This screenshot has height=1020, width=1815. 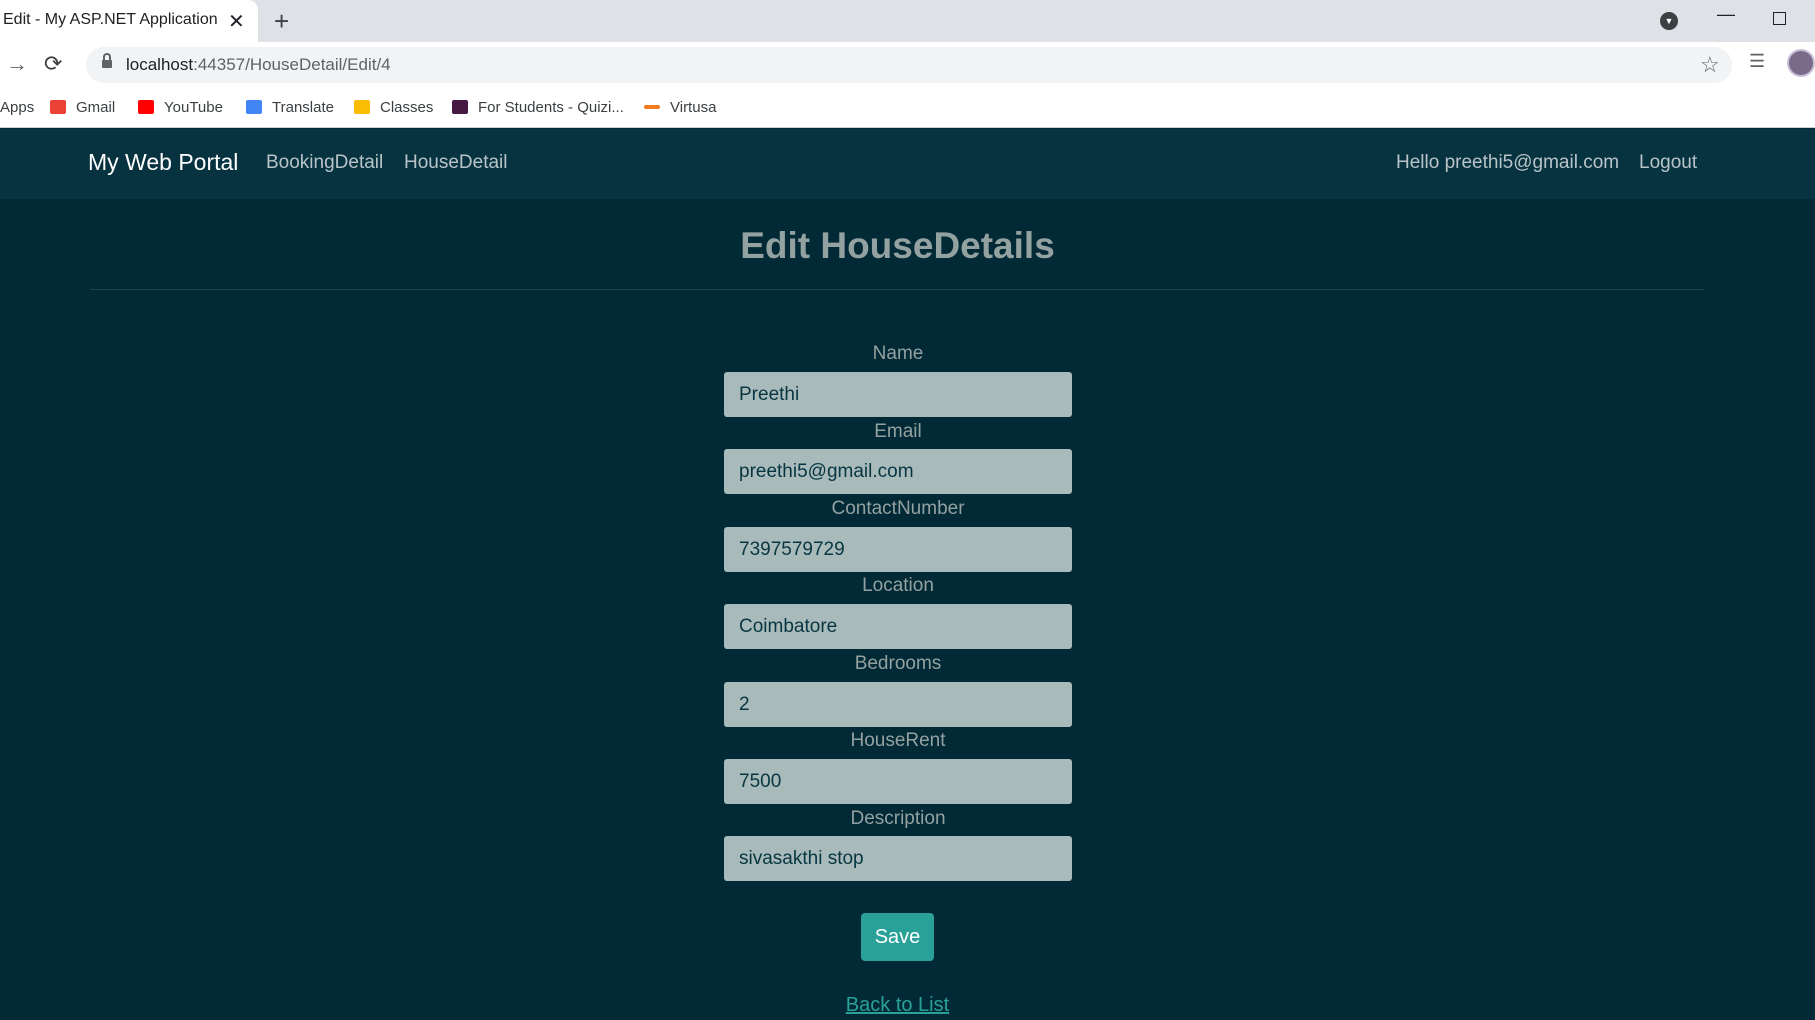 What do you see at coordinates (898, 508) in the screenshot?
I see `contactnumber-label: ContactNumber` at bounding box center [898, 508].